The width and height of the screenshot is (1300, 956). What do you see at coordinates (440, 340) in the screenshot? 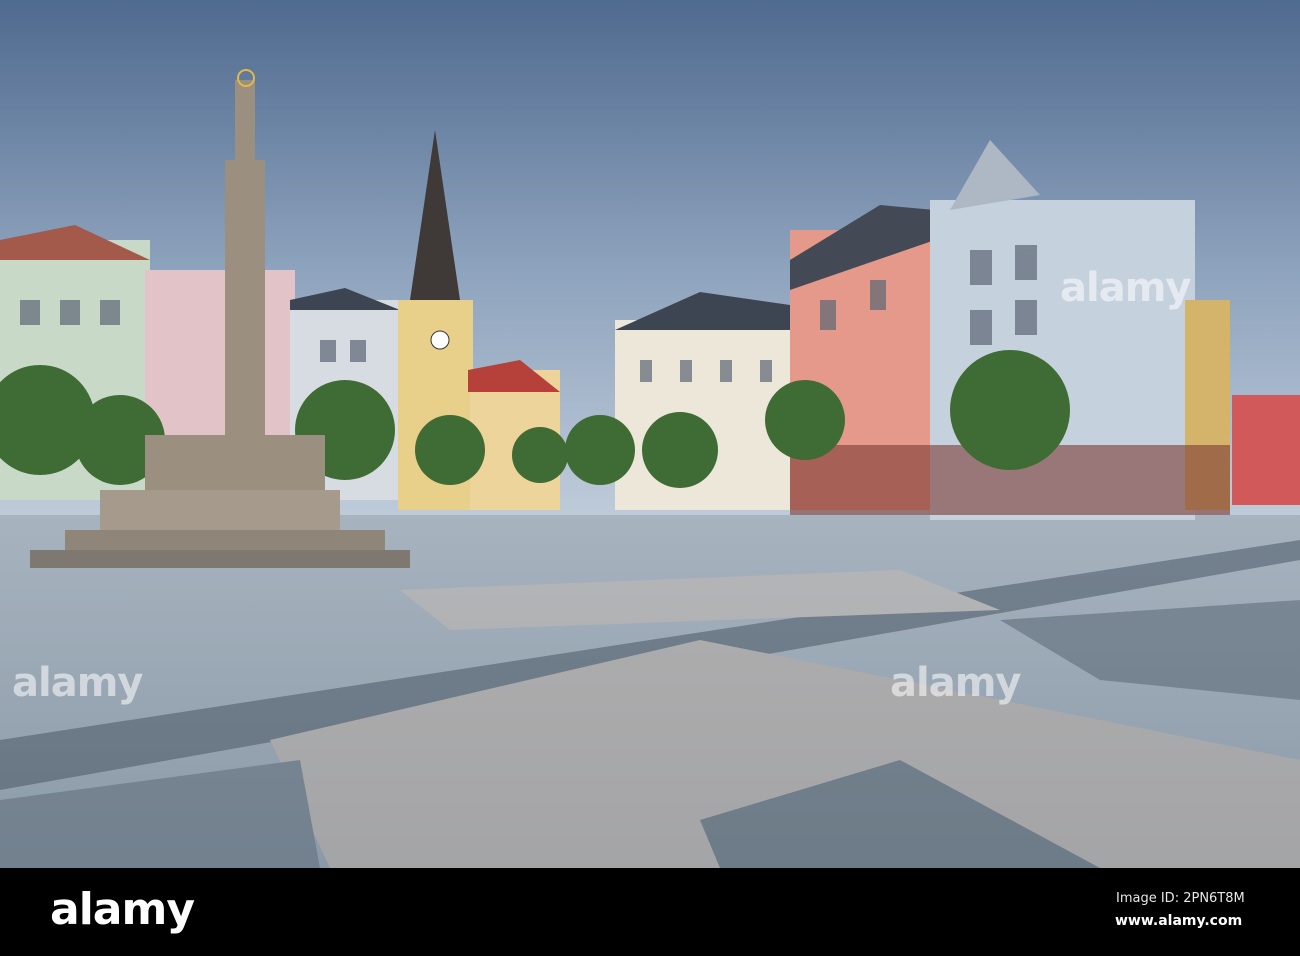
I see `tower-clock` at bounding box center [440, 340].